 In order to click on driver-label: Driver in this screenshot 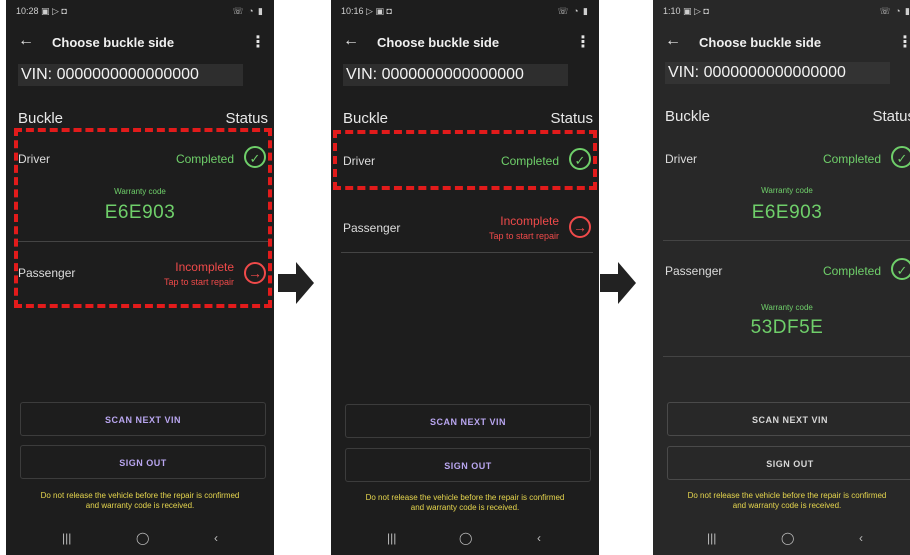, I will do `click(681, 159)`.